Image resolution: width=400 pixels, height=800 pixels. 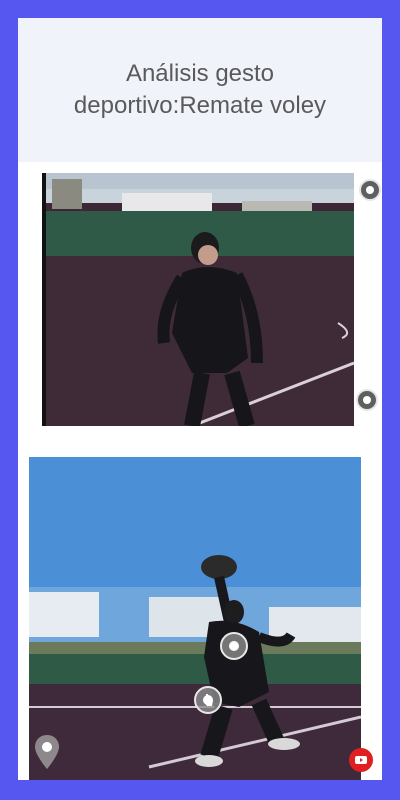 I want to click on hand-pointer-icon, so click(x=208, y=700).